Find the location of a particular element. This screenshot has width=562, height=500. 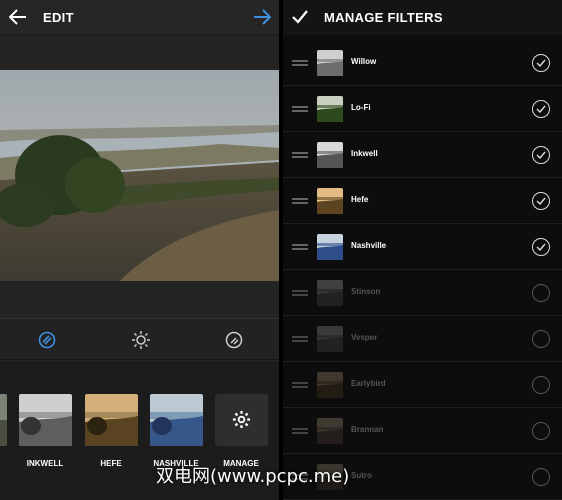

filter-name: Stinson is located at coordinates (366, 291).